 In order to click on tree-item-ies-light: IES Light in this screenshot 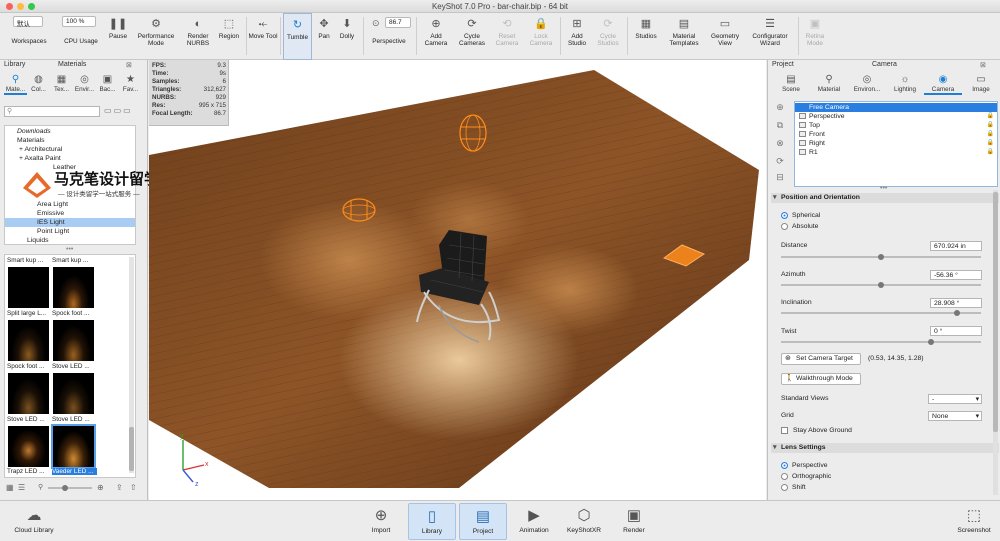, I will do `click(70, 222)`.